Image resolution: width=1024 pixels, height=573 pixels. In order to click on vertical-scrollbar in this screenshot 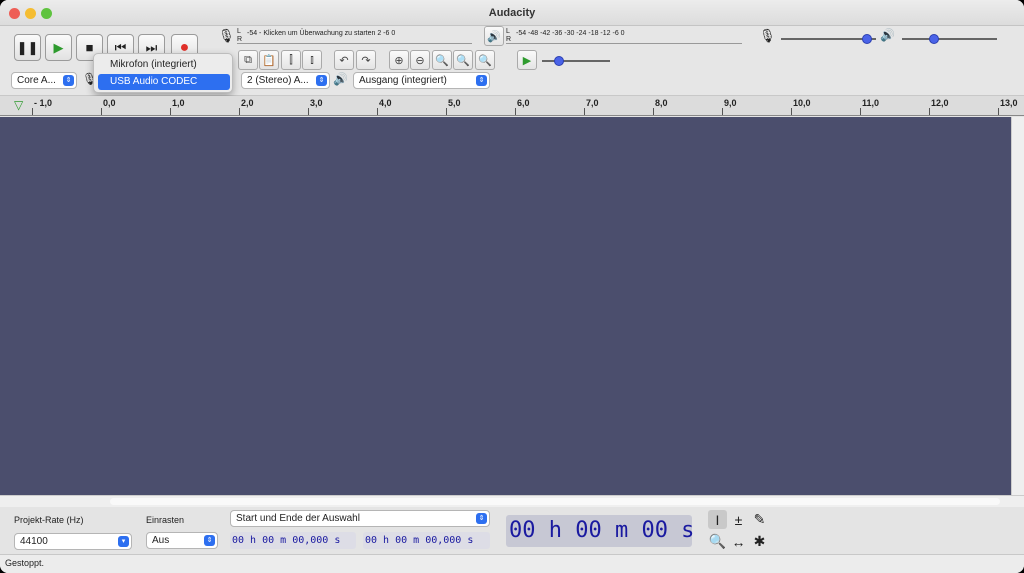, I will do `click(1017, 306)`.